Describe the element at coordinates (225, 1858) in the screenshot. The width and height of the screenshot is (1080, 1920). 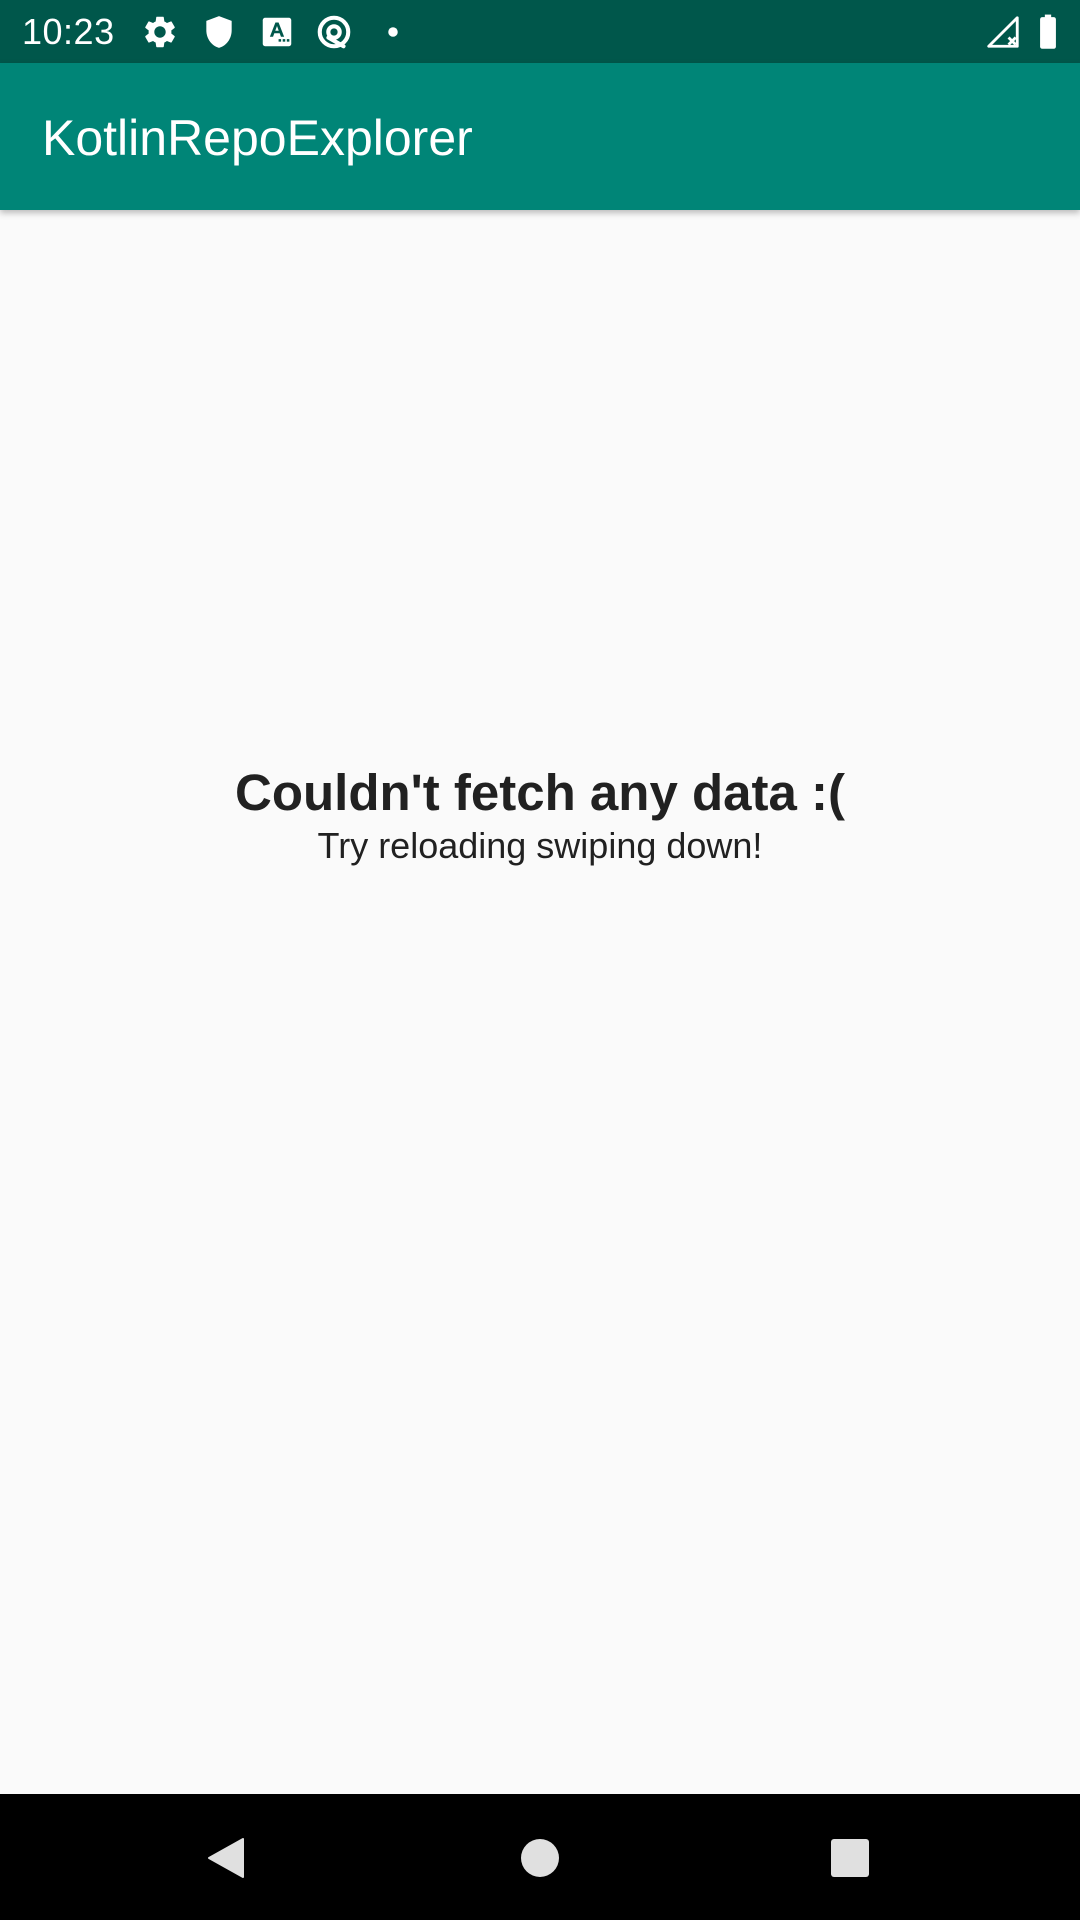
I see `back-triangle-icon` at that location.